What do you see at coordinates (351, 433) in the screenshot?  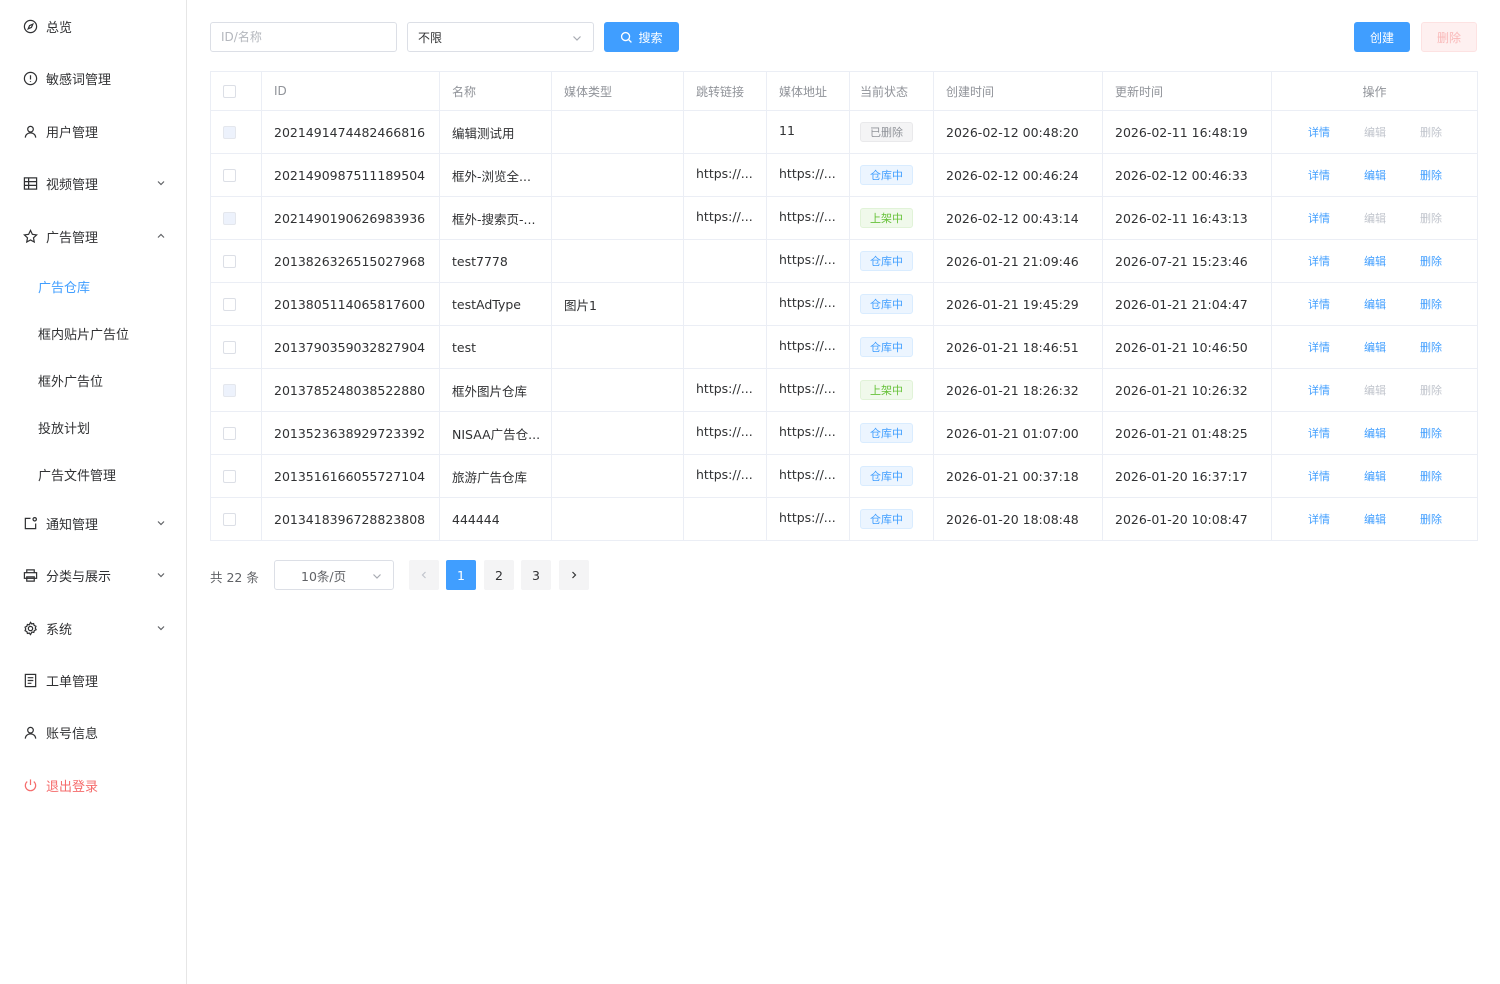 I see `cell-id: 2013523638929723392` at bounding box center [351, 433].